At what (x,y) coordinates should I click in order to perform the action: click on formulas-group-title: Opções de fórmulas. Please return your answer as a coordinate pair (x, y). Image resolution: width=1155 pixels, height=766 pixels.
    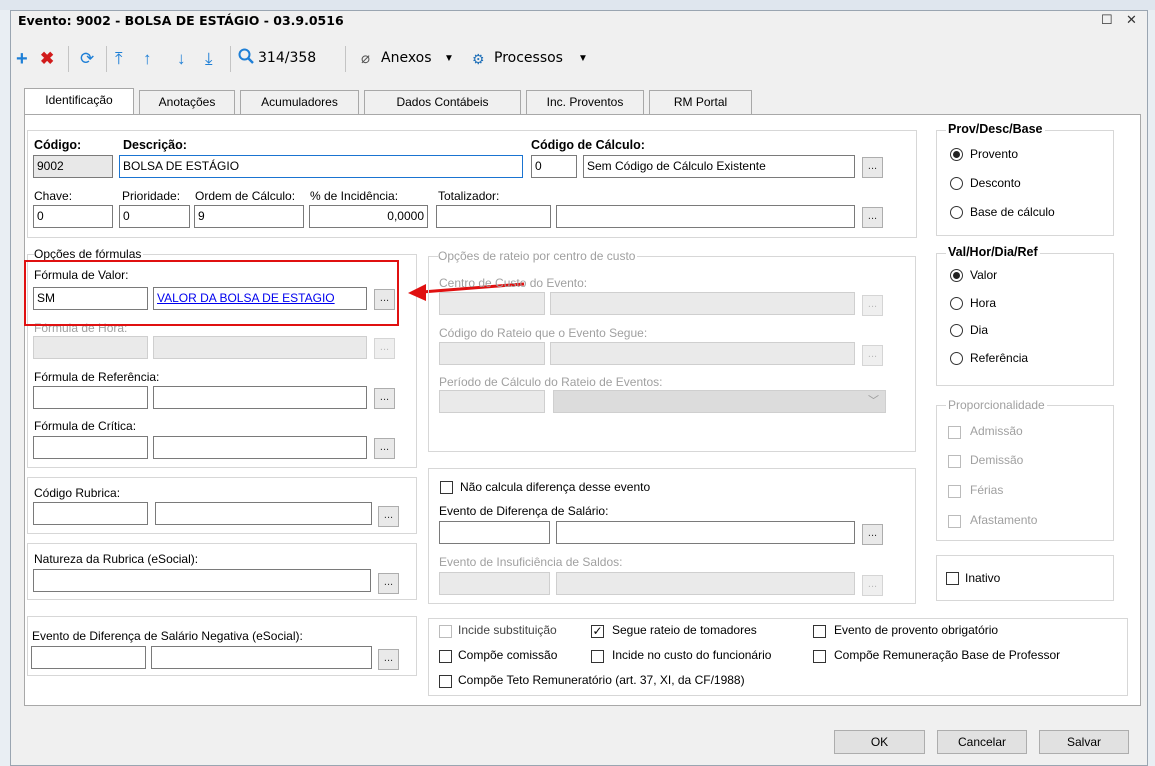
    Looking at the image, I should click on (89, 254).